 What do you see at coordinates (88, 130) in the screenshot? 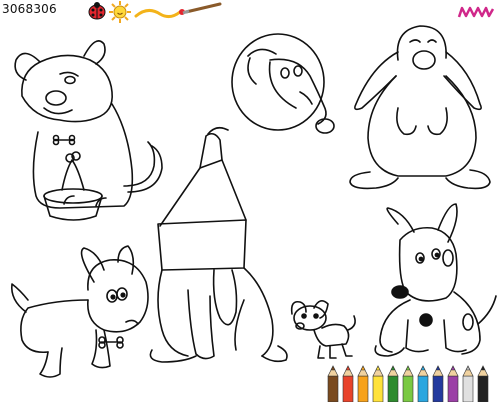
I see `sad-dog-with-bowl` at bounding box center [88, 130].